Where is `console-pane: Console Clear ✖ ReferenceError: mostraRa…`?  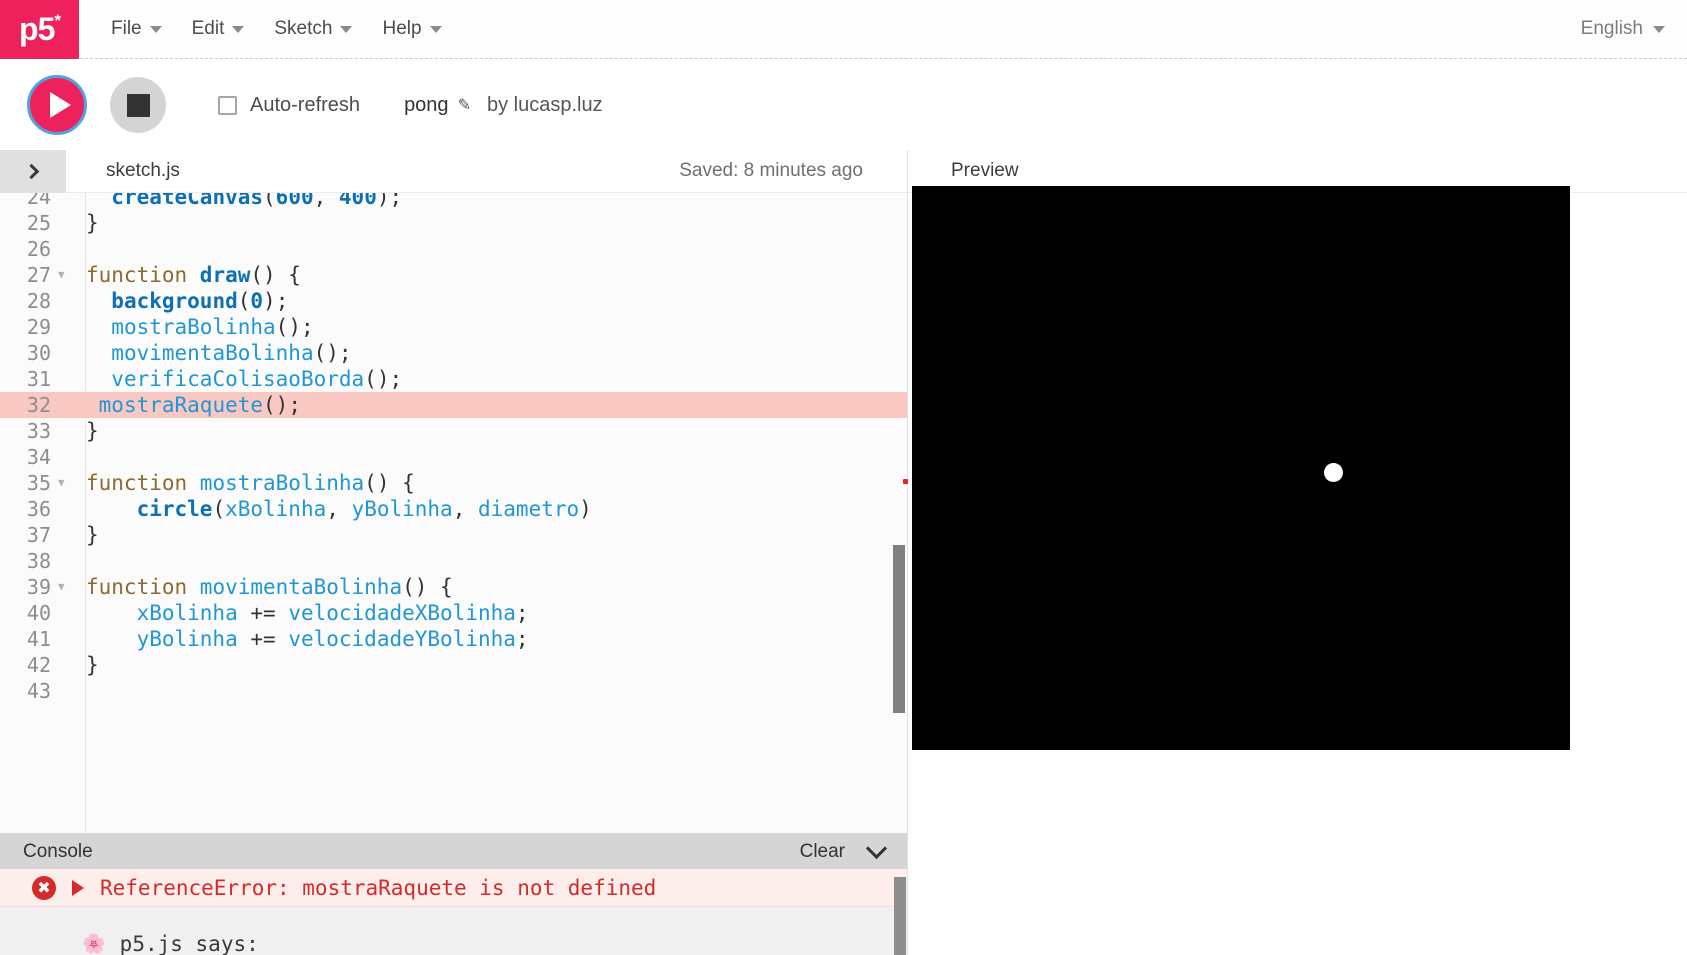 console-pane: Console Clear ✖ ReferenceError: mostraRa… is located at coordinates (453, 894).